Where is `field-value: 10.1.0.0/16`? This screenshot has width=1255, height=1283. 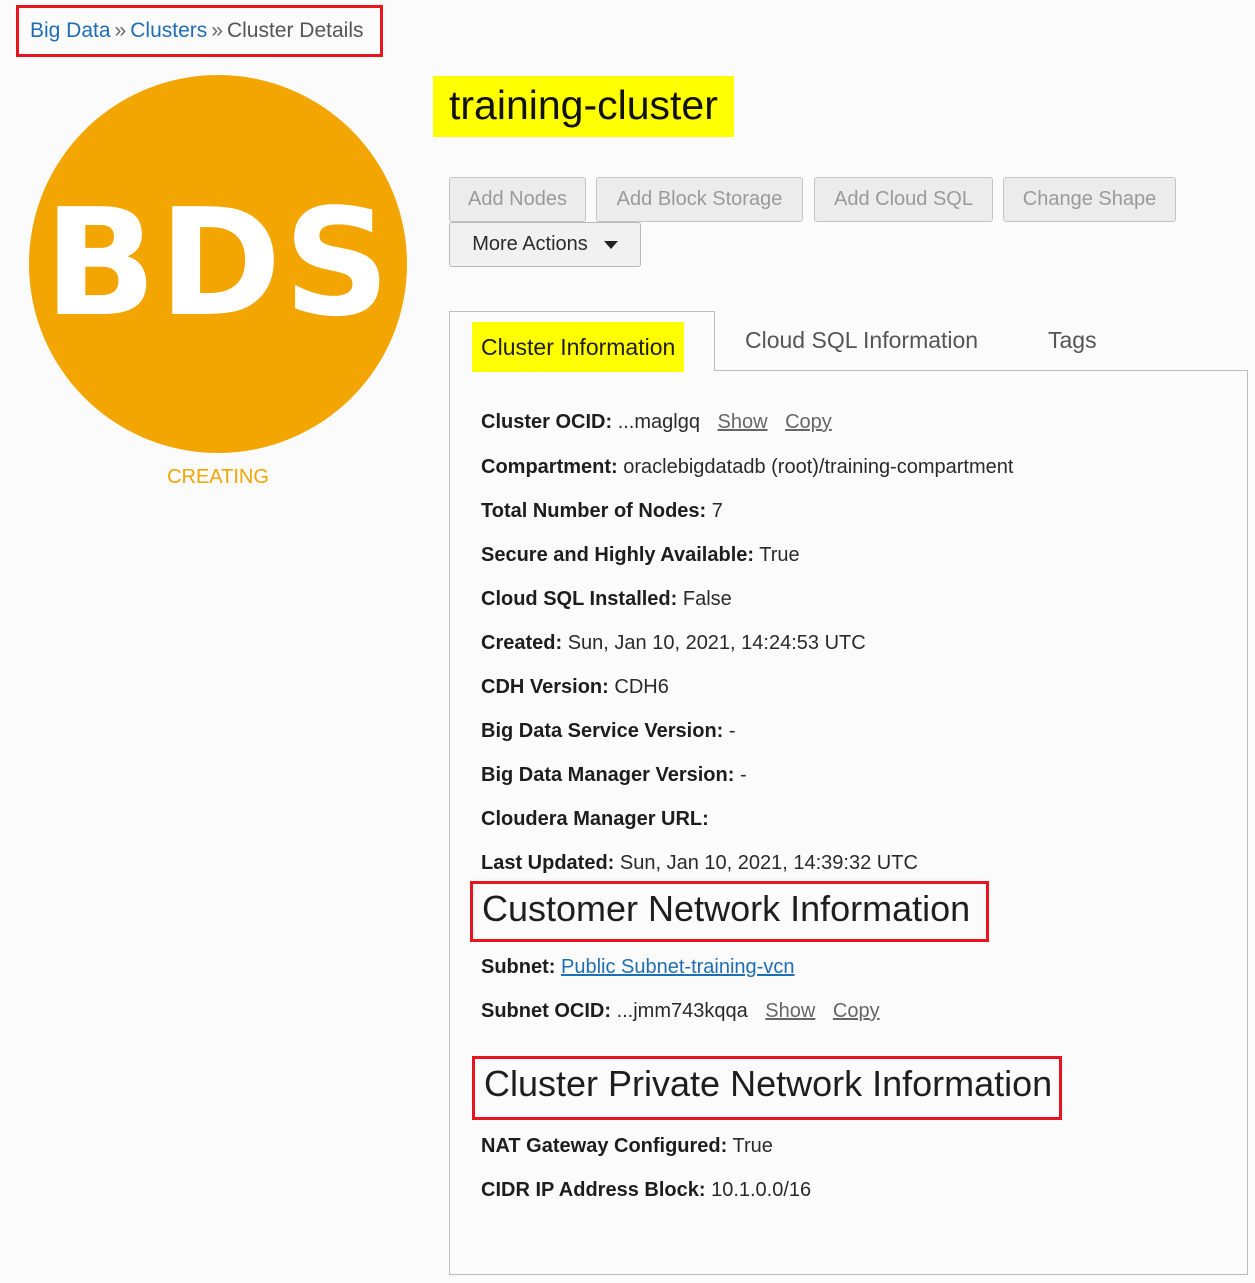 field-value: 10.1.0.0/16 is located at coordinates (761, 1190).